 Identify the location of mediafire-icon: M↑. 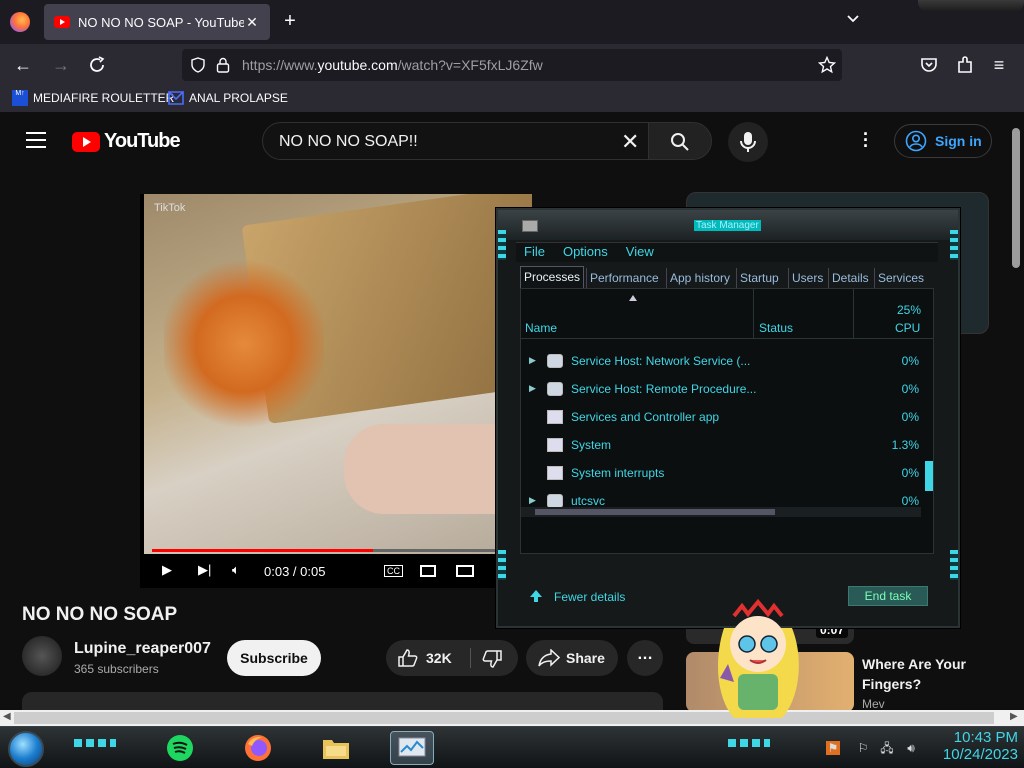
(20, 98).